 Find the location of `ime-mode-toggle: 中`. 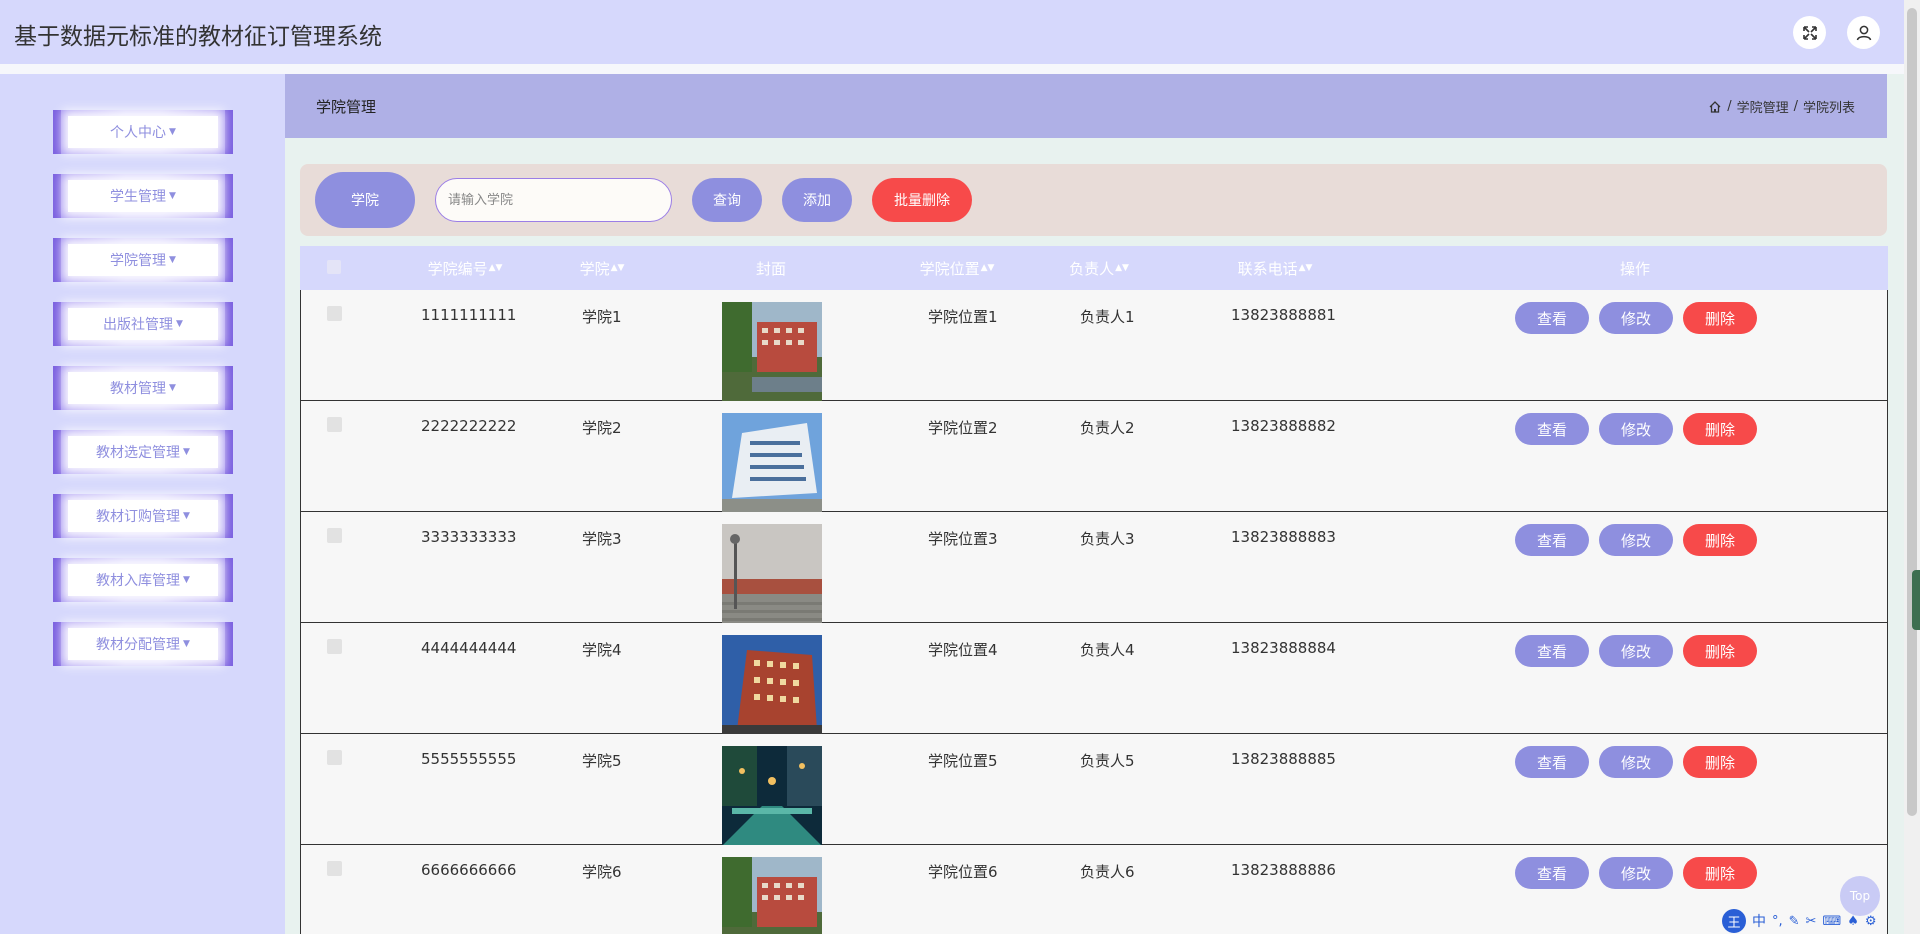

ime-mode-toggle: 中 is located at coordinates (1759, 921).